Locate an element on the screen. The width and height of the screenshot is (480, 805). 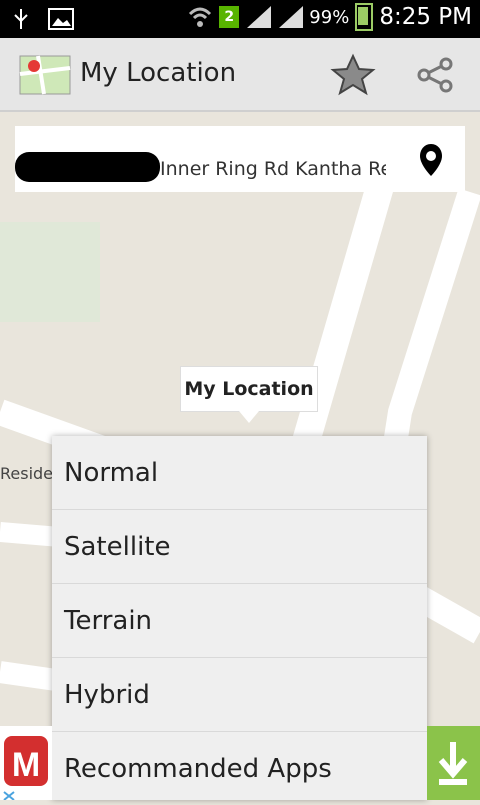
wifi-icon is located at coordinates (200, 17).